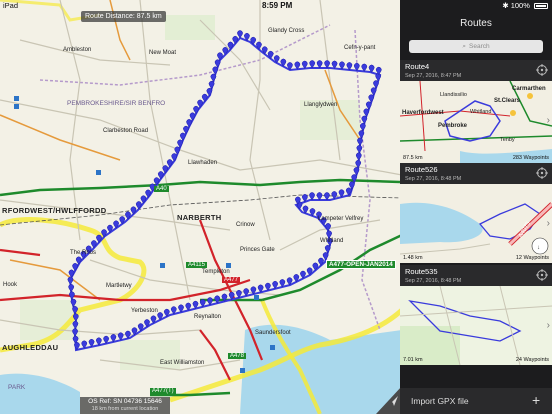 The image size is (552, 414). I want to click on road-badge: A477, so click(231, 280).